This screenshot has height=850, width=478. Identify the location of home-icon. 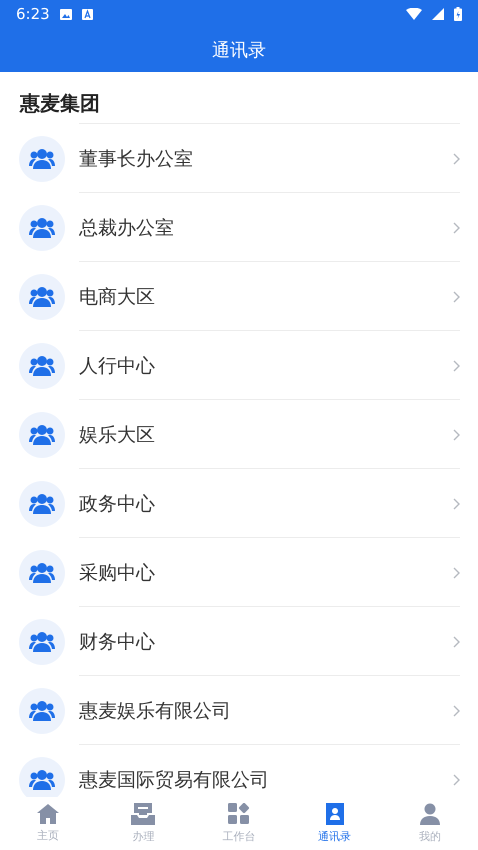
(47, 814).